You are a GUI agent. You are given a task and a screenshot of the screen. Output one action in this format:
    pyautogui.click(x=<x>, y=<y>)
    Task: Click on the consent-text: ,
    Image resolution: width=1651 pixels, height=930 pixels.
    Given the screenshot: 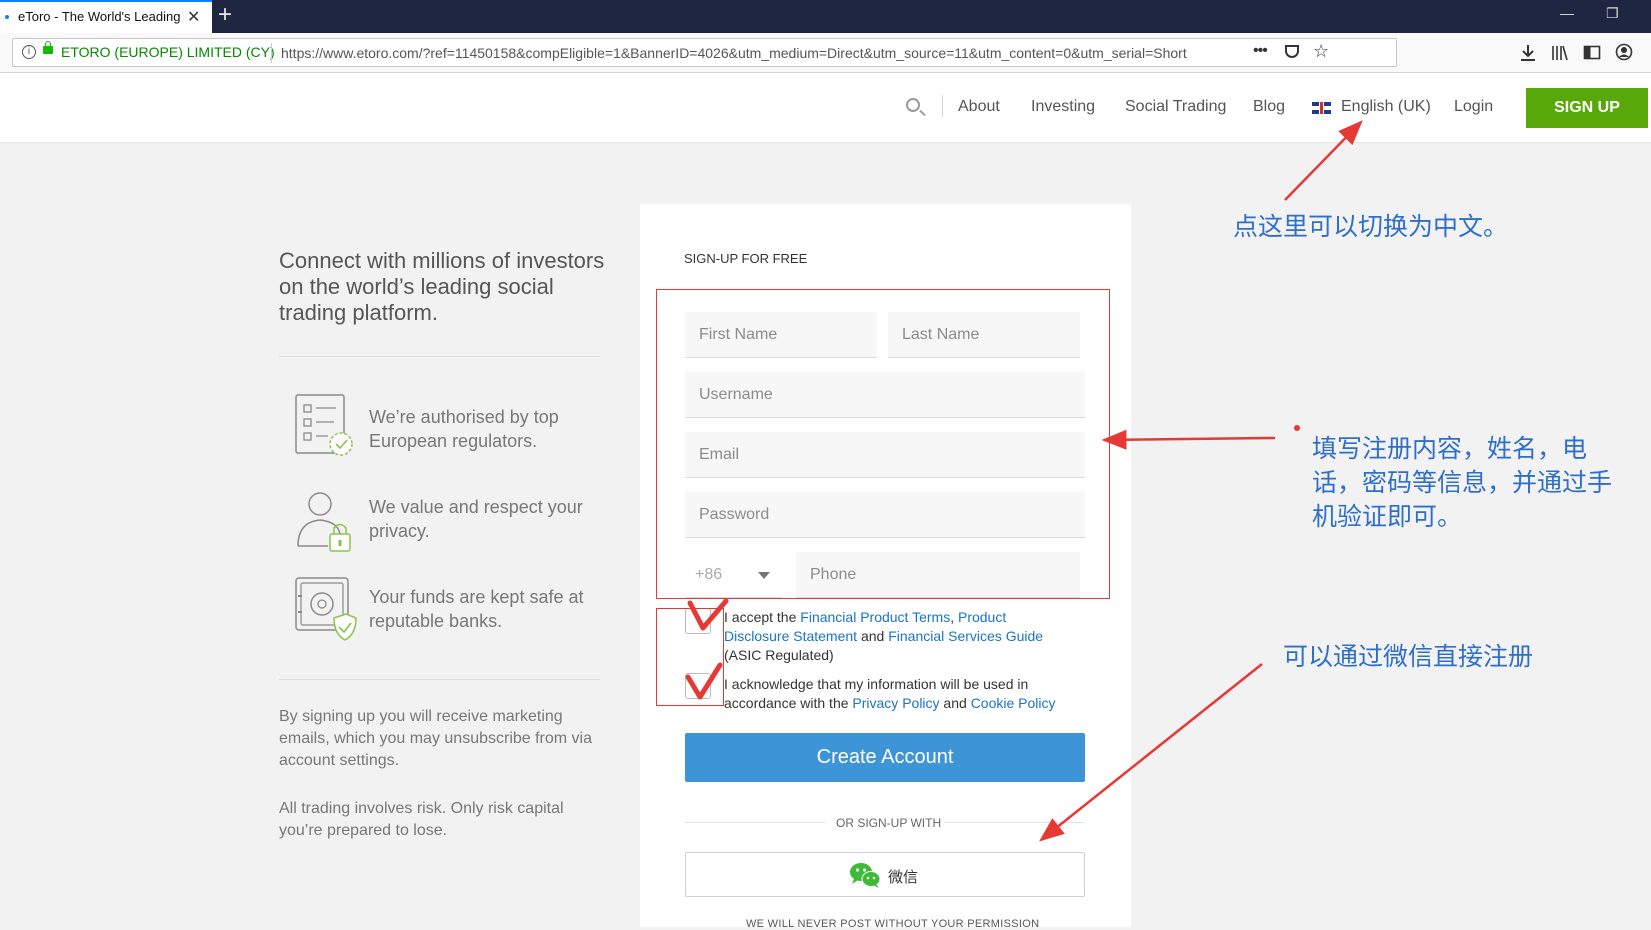 What is the action you would take?
    pyautogui.click(x=954, y=617)
    